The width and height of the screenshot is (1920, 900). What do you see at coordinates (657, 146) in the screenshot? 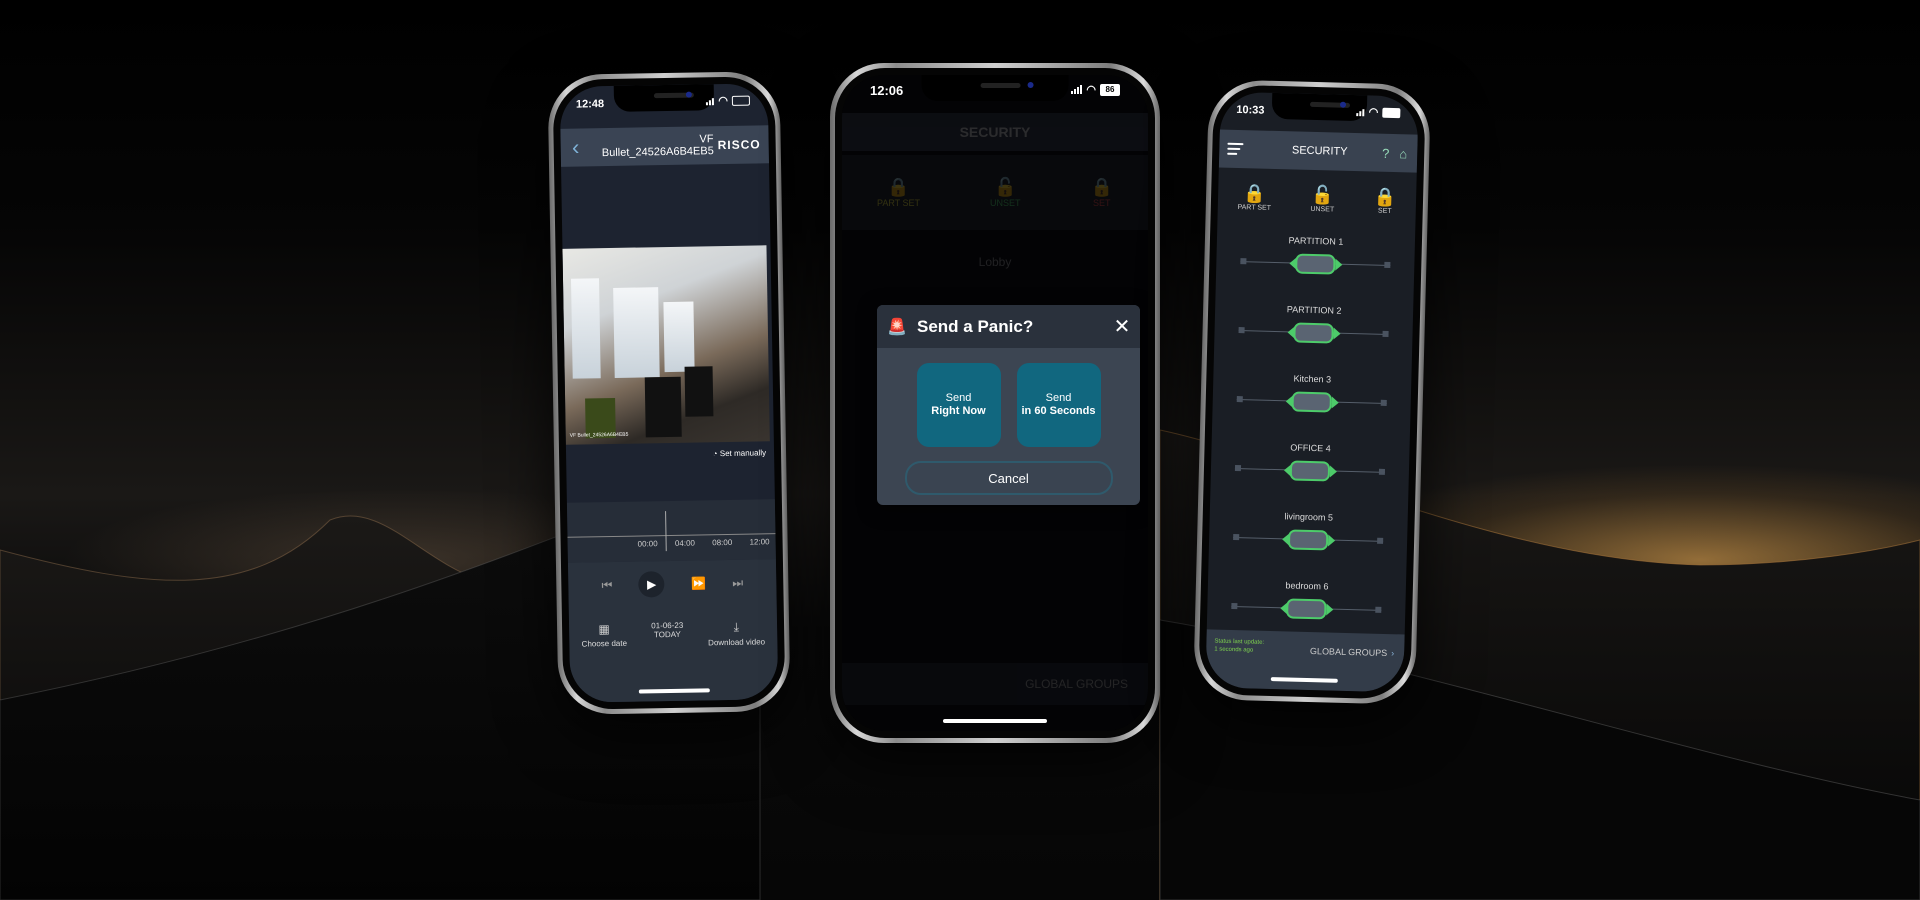
I see `camera-title: VF Bullet_24526A6B4EB5` at bounding box center [657, 146].